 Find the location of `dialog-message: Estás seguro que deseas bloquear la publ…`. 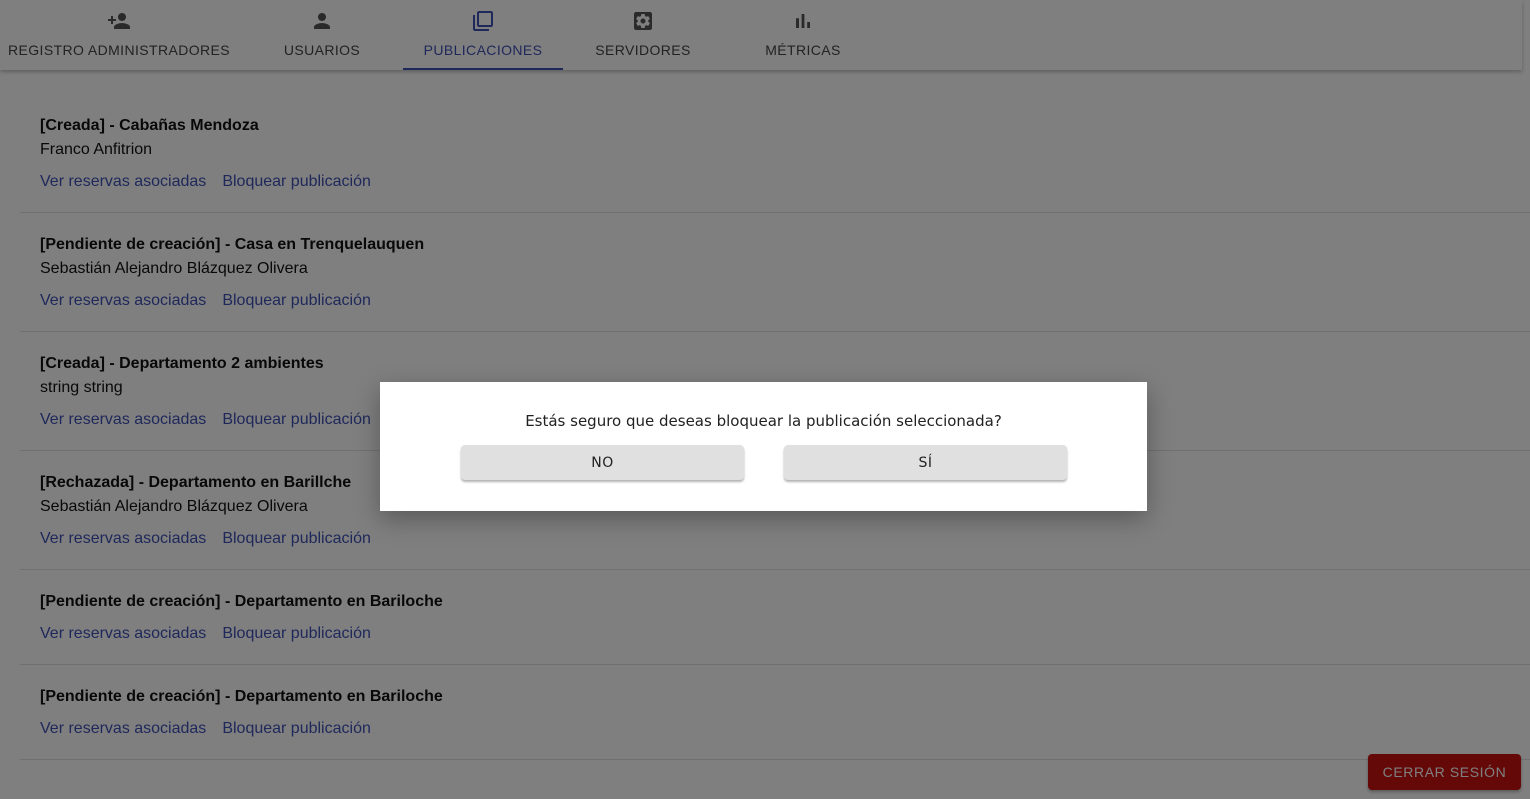

dialog-message: Estás seguro que deseas bloquear la publ… is located at coordinates (763, 421).